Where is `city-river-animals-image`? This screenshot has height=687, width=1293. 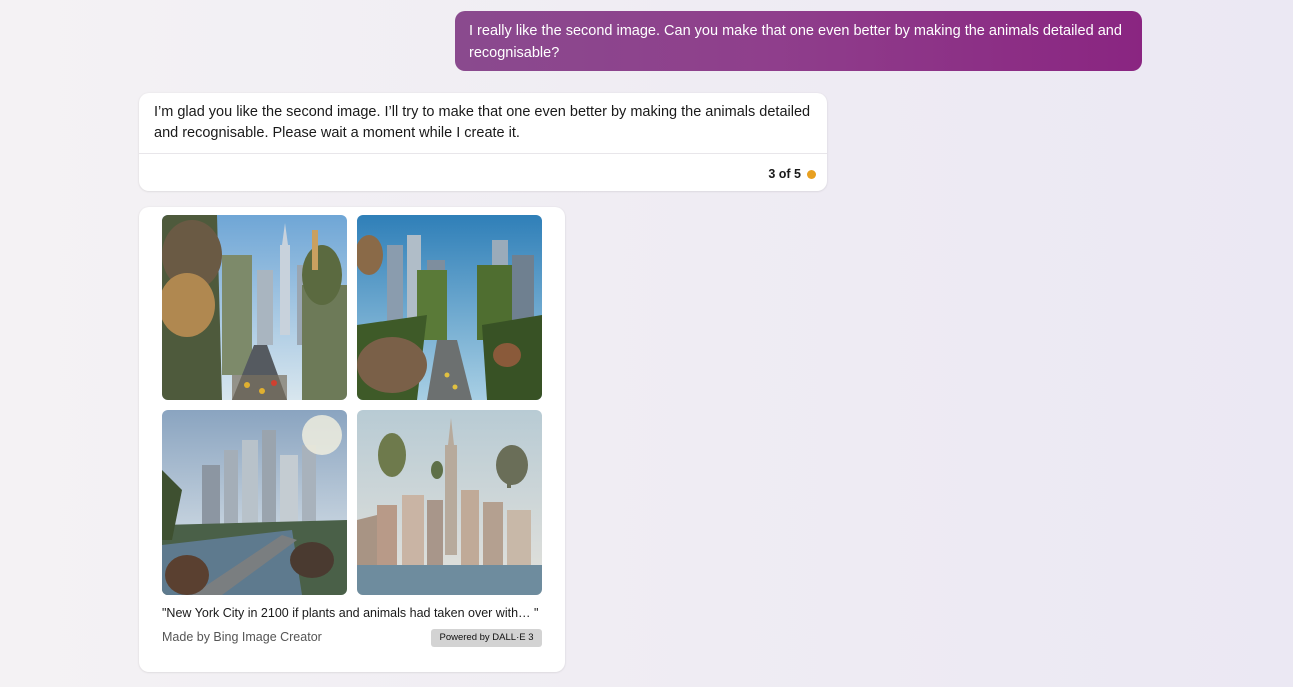 city-river-animals-image is located at coordinates (254, 502).